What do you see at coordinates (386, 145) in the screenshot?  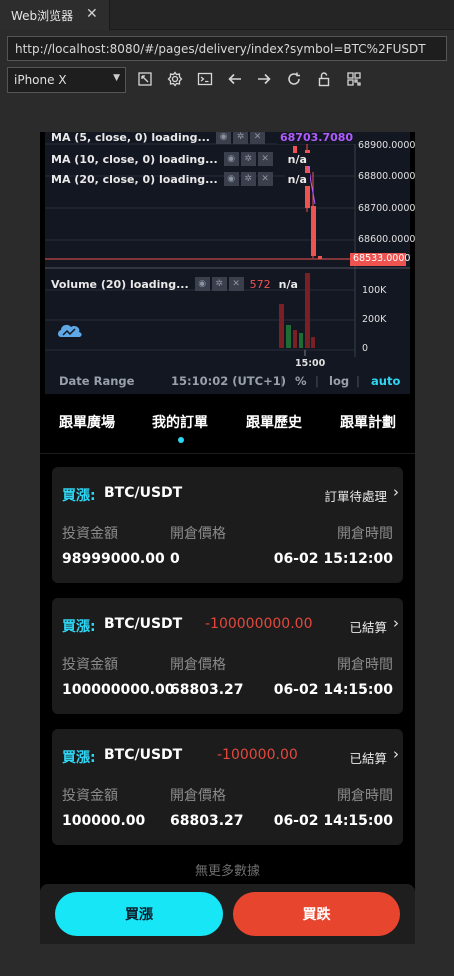 I see `price-axis-label: 68900.0000` at bounding box center [386, 145].